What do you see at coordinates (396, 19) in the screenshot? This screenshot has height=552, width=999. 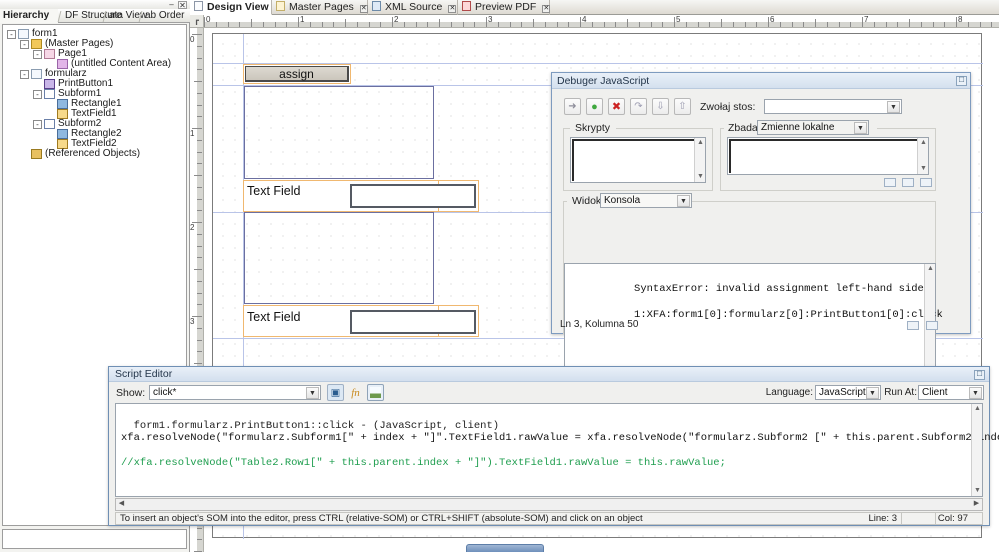 I see `ruler-number: 2` at bounding box center [396, 19].